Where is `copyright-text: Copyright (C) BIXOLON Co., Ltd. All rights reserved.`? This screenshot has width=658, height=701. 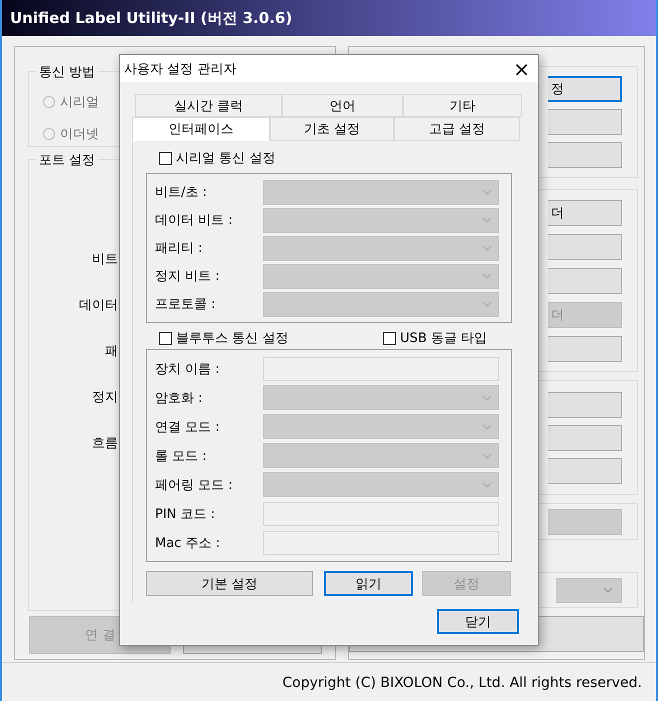
copyright-text: Copyright (C) BIXOLON Co., Ltd. All rights reserved. is located at coordinates (462, 683).